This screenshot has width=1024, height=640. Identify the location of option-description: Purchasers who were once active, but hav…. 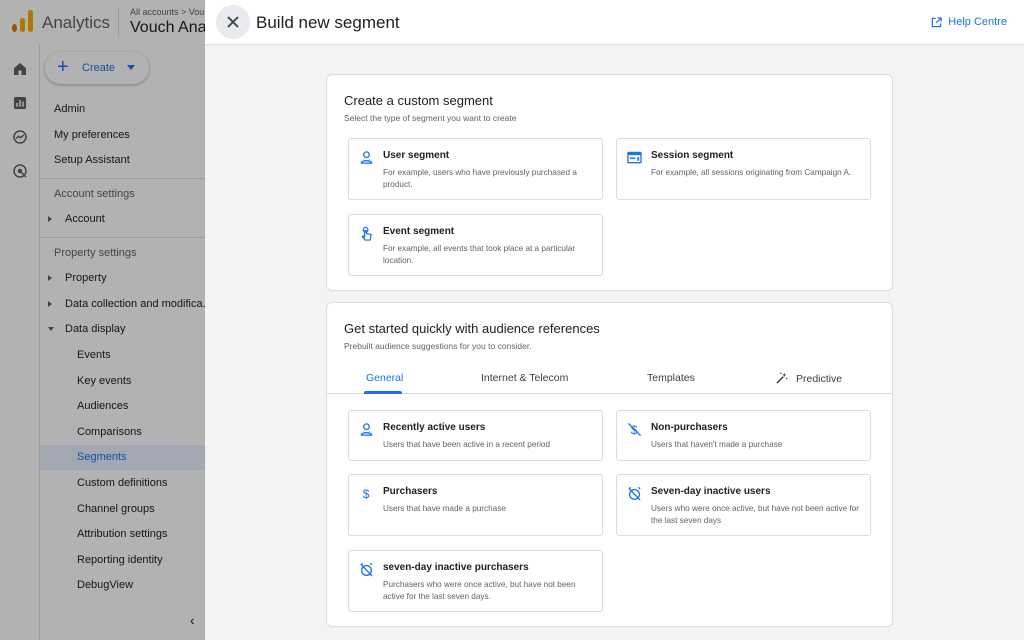
(479, 590).